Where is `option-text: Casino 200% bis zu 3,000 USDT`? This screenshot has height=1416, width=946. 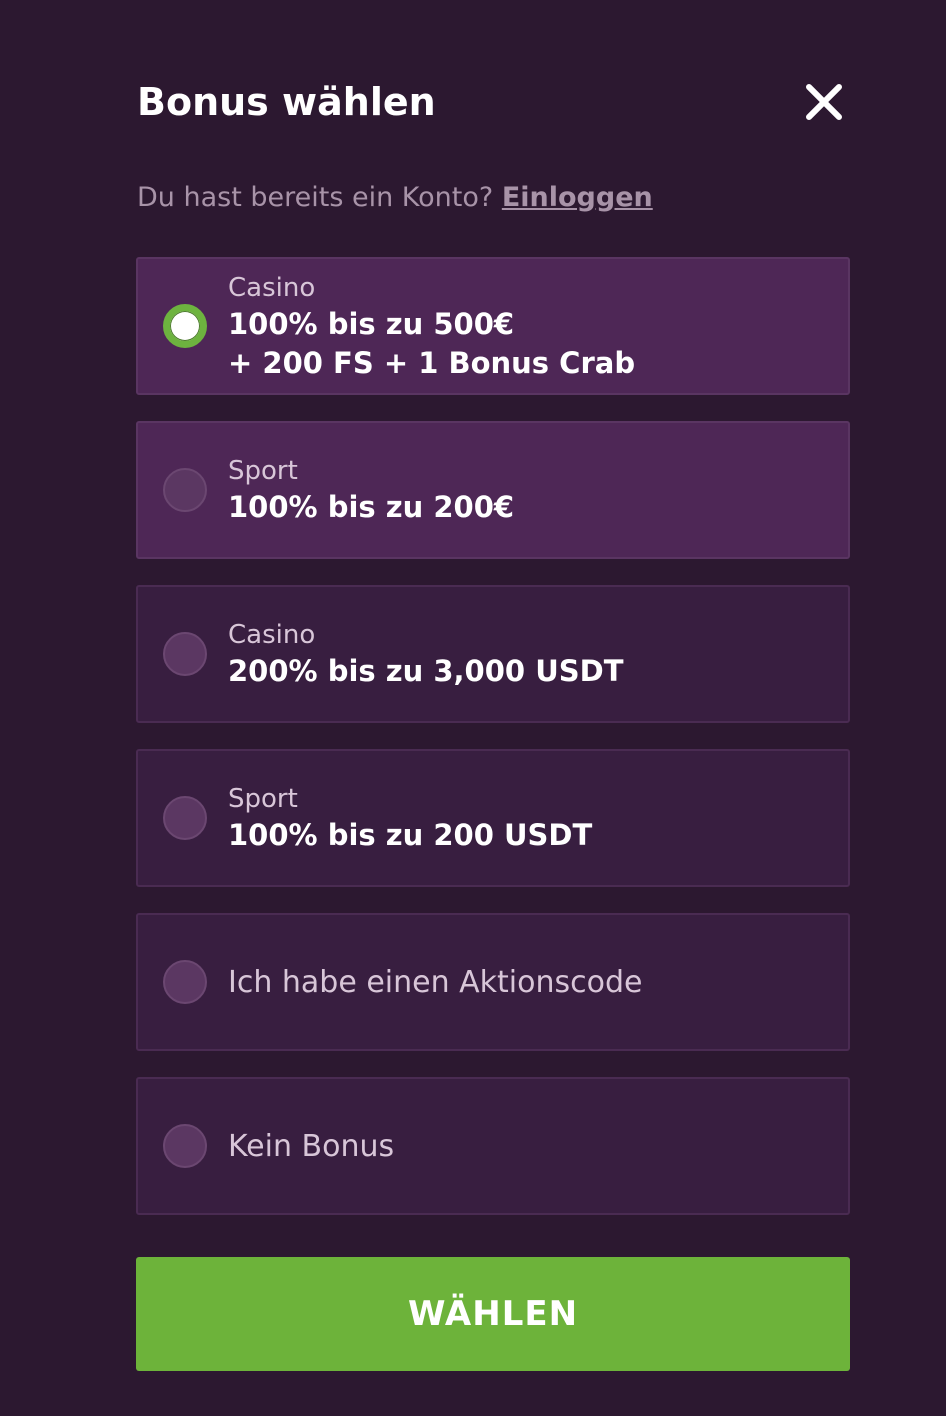 option-text: Casino 200% bis zu 3,000 USDT is located at coordinates (530, 654).